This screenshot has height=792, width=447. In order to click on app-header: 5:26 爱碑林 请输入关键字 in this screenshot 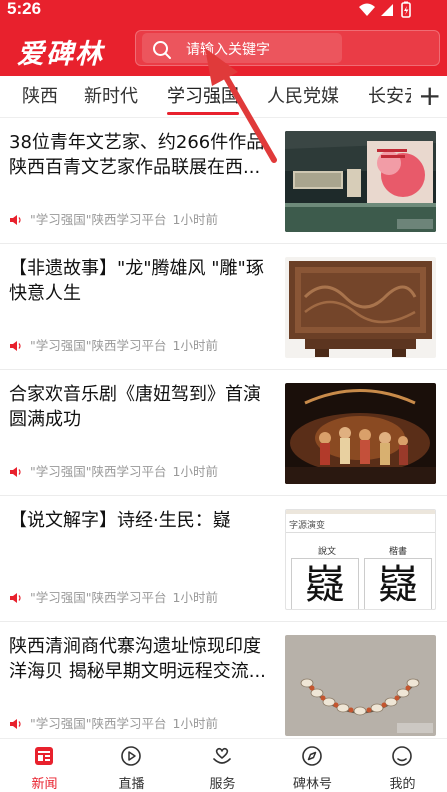, I will do `click(223, 38)`.